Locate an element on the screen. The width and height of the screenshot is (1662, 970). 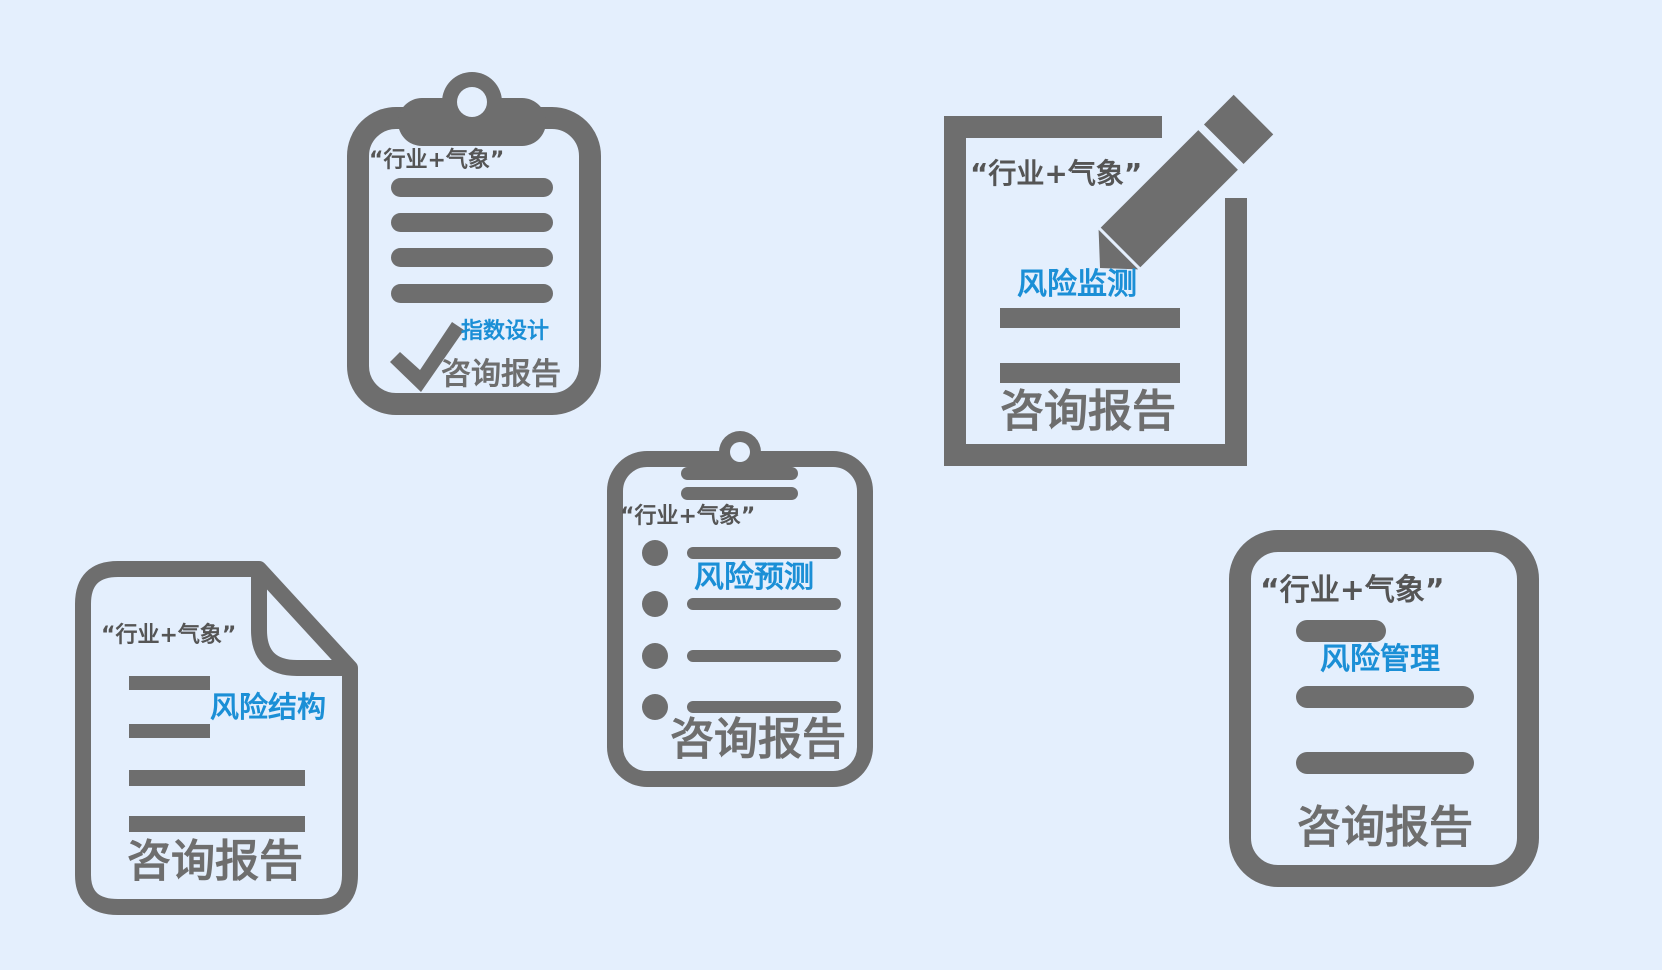
card-2-title: 咨询报告 is located at coordinates (1088, 411).